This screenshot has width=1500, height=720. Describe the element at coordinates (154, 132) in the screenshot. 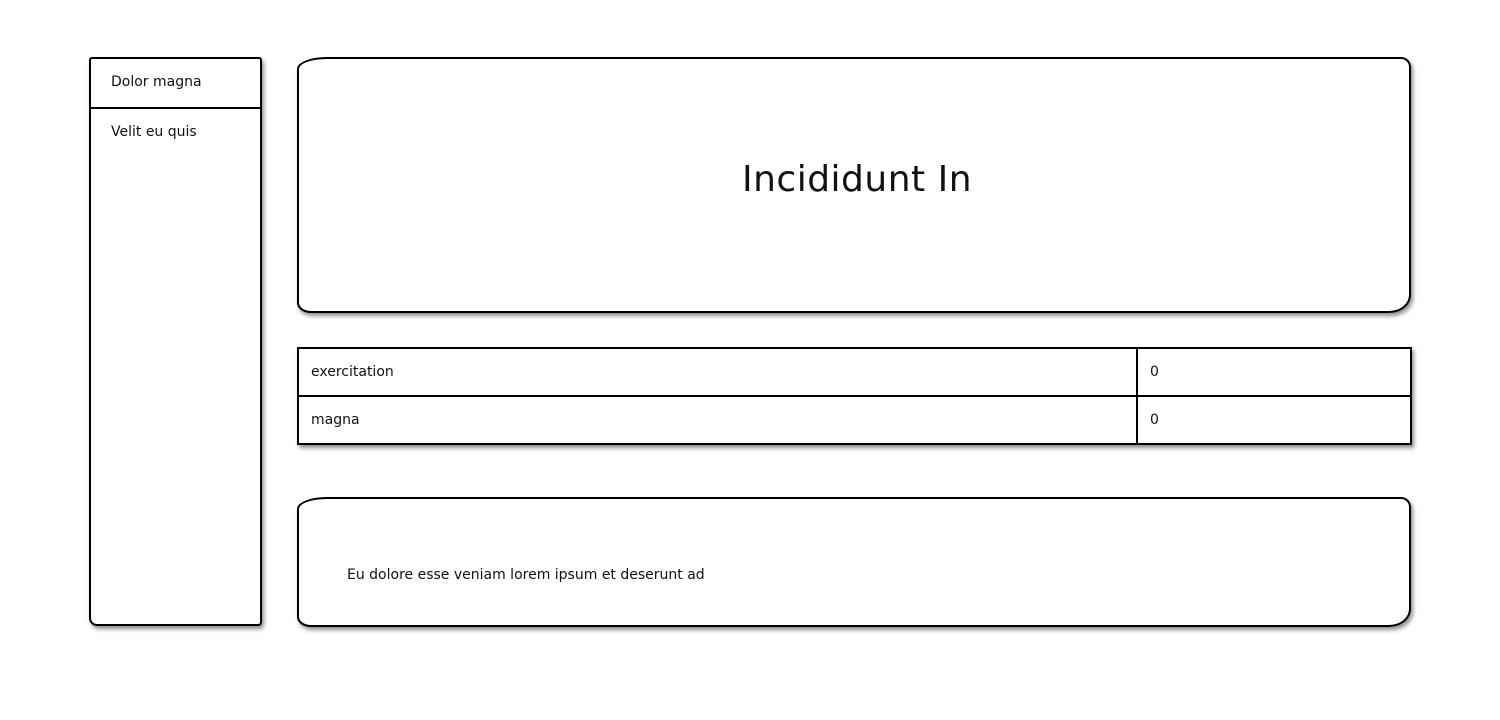

I see `sidebar-item-label: Velit eu quis` at that location.